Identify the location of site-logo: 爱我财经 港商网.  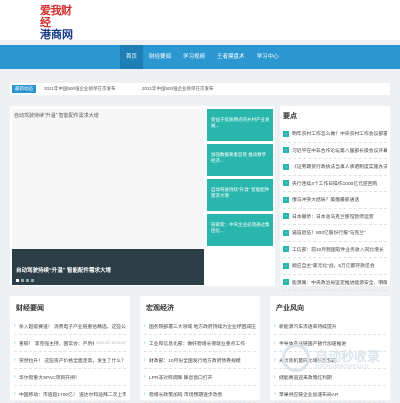
(60, 23).